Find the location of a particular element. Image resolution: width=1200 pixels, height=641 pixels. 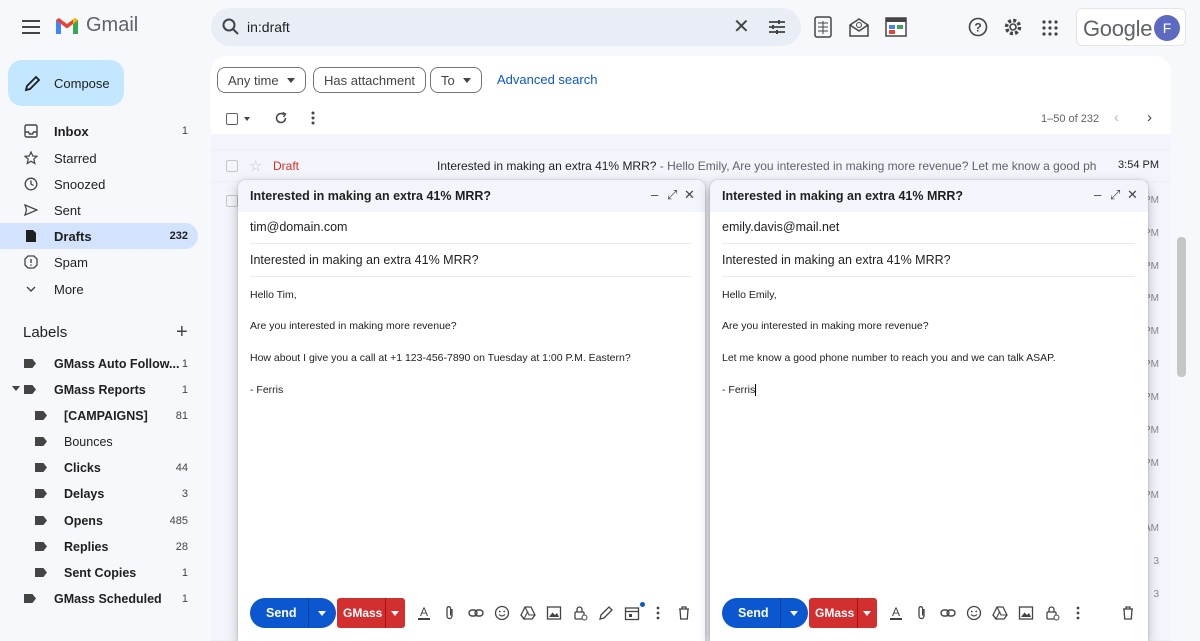

label-item: Replies 28 is located at coordinates (99, 547).